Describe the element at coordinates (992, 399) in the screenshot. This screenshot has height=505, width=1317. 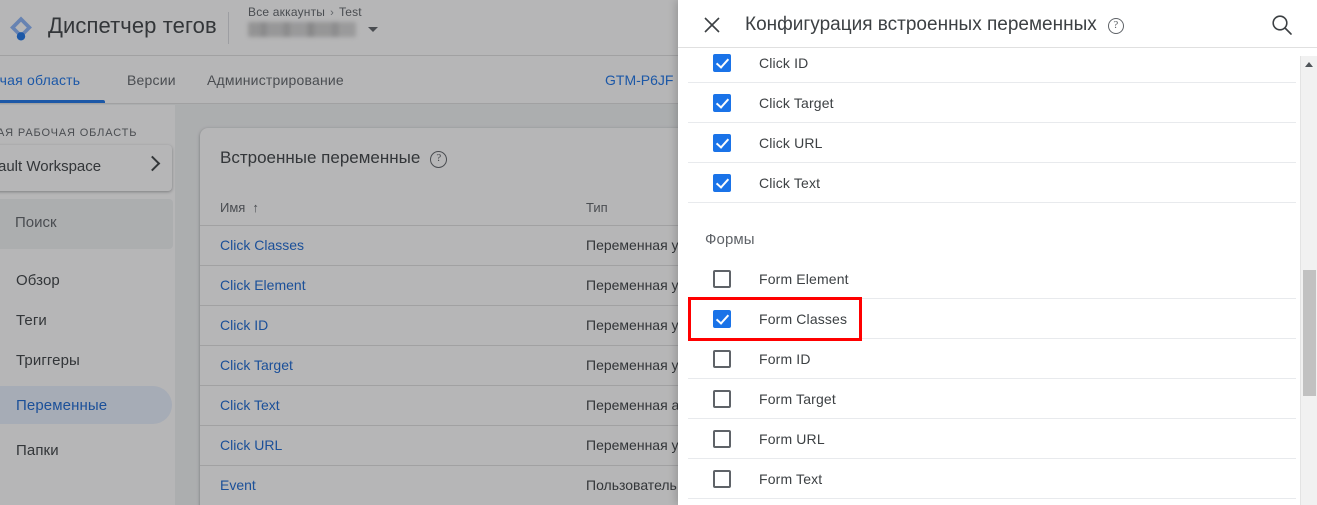
I see `checkbox-row-form-target: Form Target` at that location.